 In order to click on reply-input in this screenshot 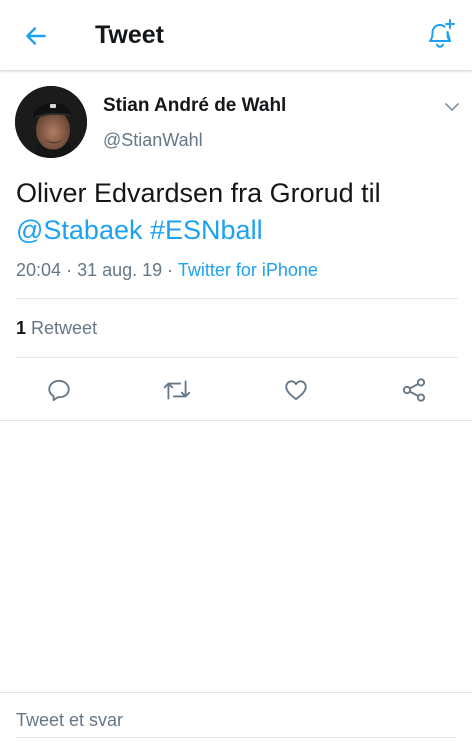, I will do `click(236, 720)`.